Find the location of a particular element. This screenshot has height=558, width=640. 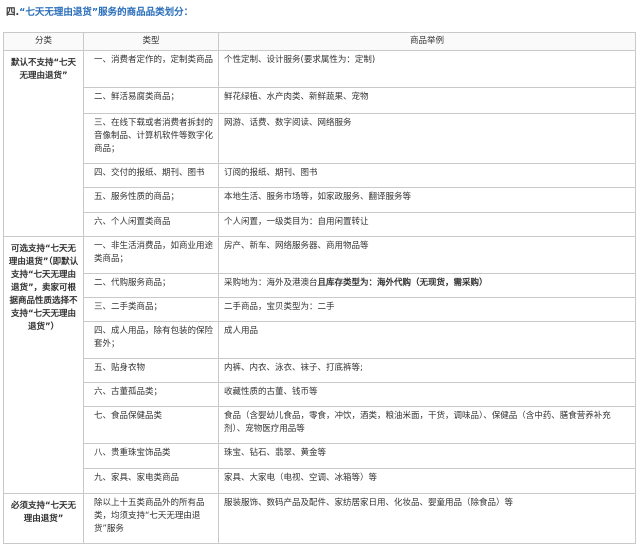

table-row: 六、古董孤品类； 收藏性质的古董、钱币等 is located at coordinates (320, 394).